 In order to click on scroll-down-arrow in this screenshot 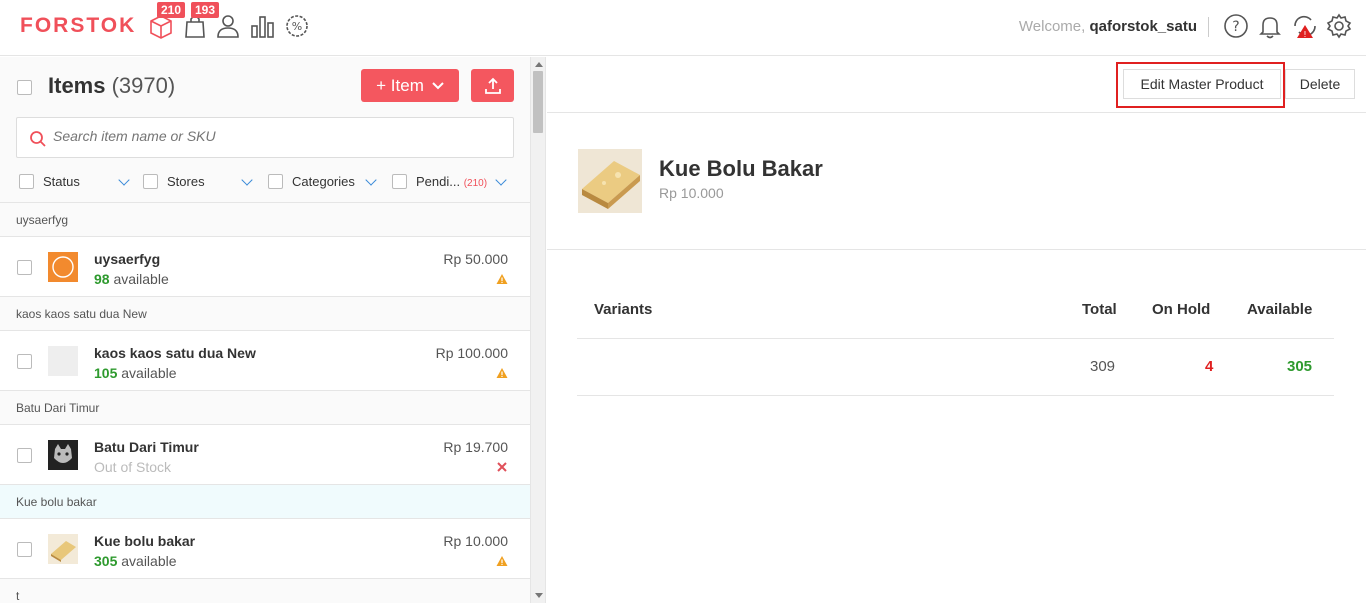, I will do `click(539, 595)`.